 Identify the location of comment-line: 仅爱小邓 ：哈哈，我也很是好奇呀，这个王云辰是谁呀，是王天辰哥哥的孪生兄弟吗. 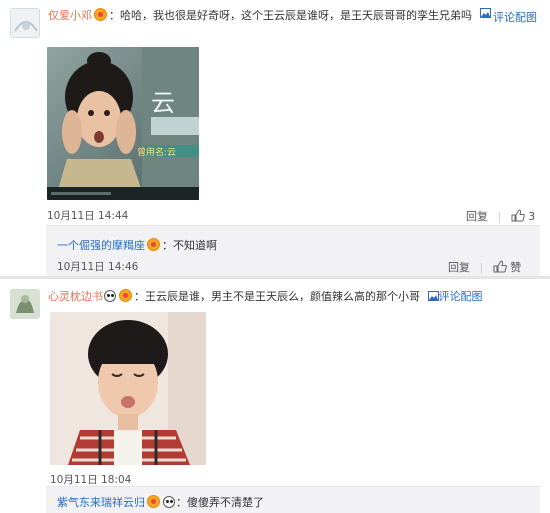
(260, 15).